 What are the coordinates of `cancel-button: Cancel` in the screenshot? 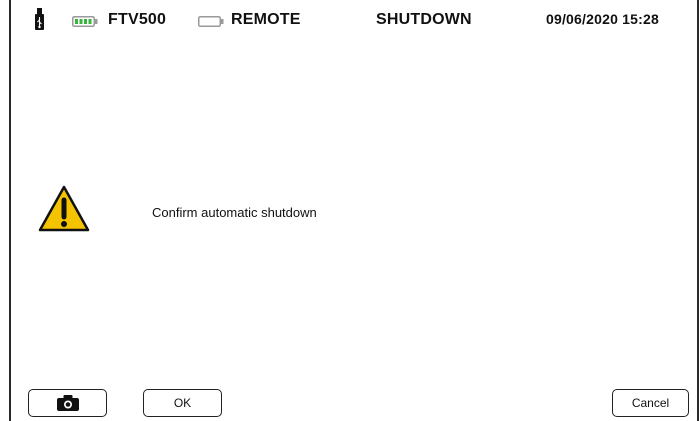 It's located at (650, 403).